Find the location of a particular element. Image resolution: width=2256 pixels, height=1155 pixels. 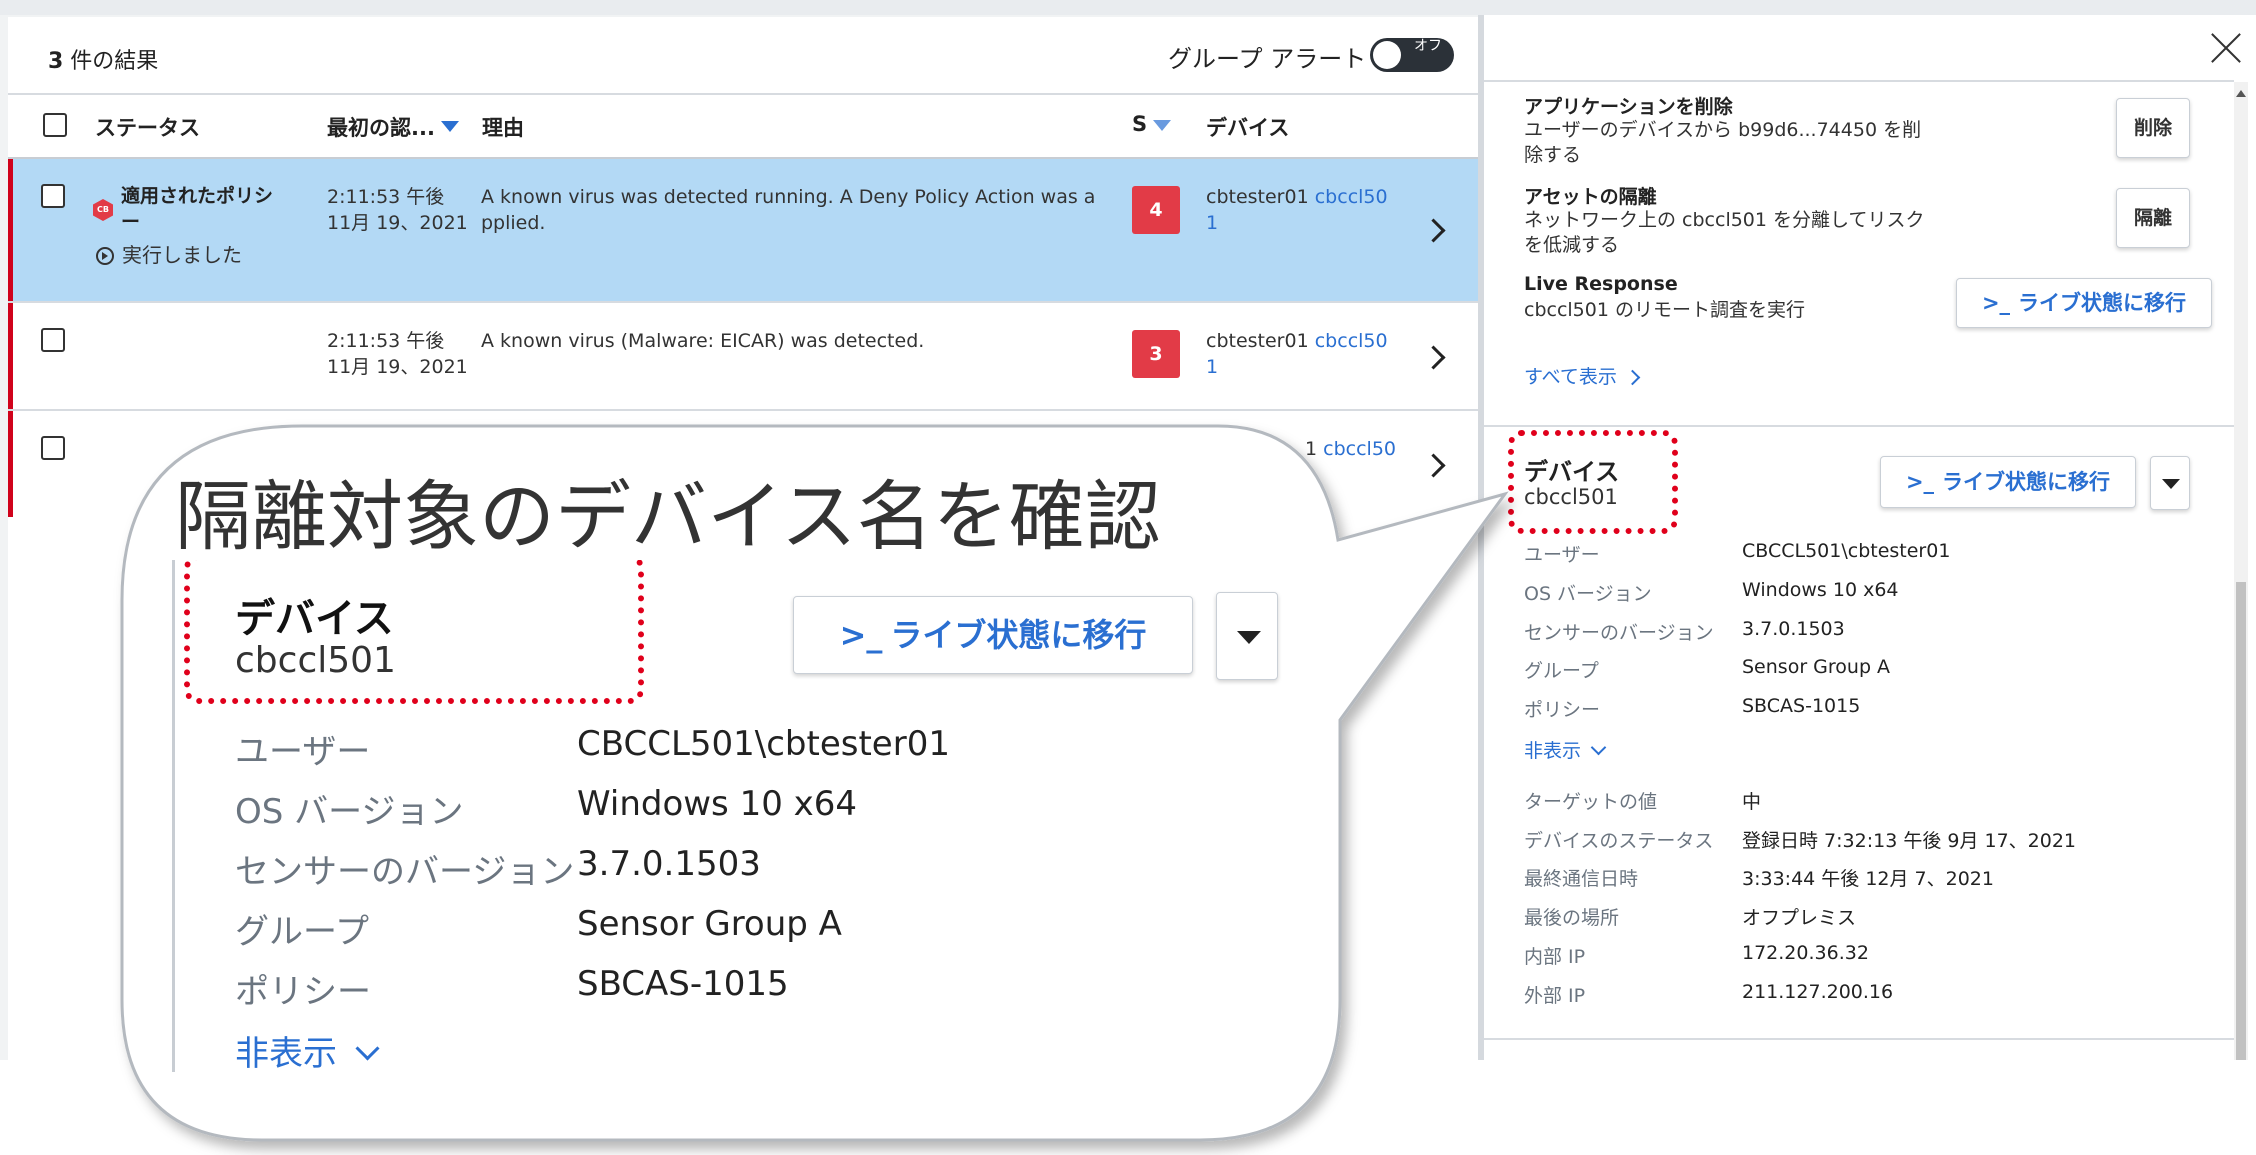

zoom-key-group: グループ is located at coordinates (302, 932).